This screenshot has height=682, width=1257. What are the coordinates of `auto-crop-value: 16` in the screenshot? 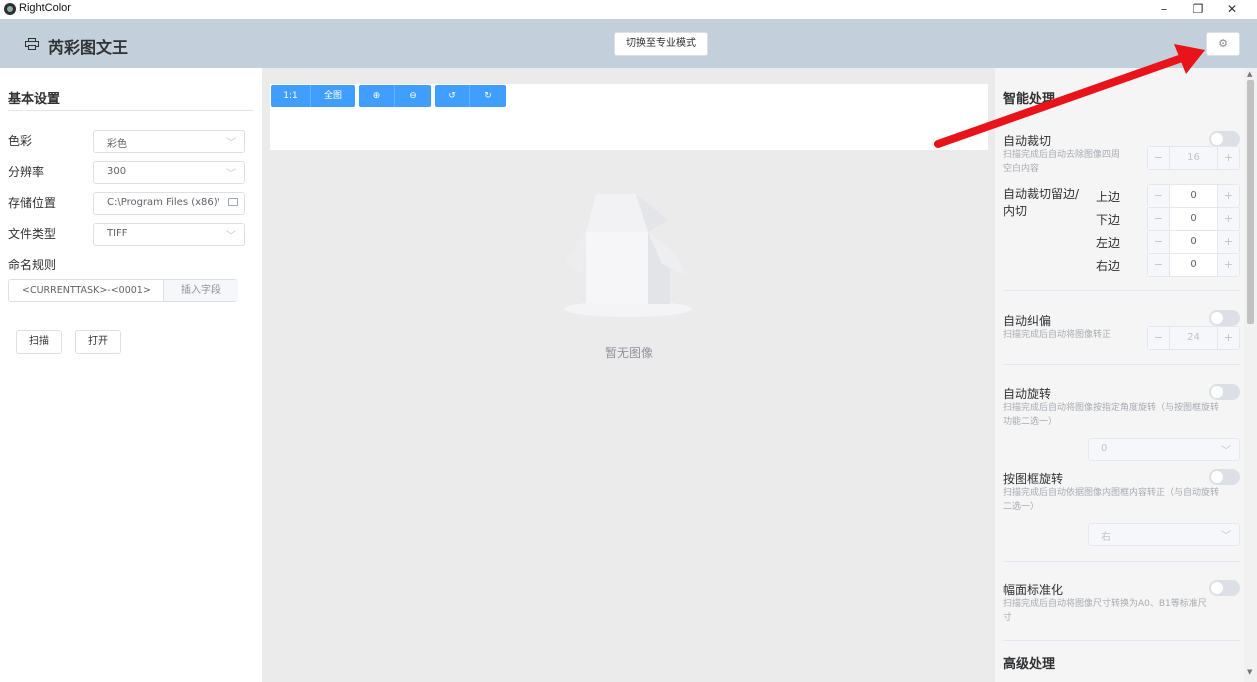 It's located at (1193, 158).